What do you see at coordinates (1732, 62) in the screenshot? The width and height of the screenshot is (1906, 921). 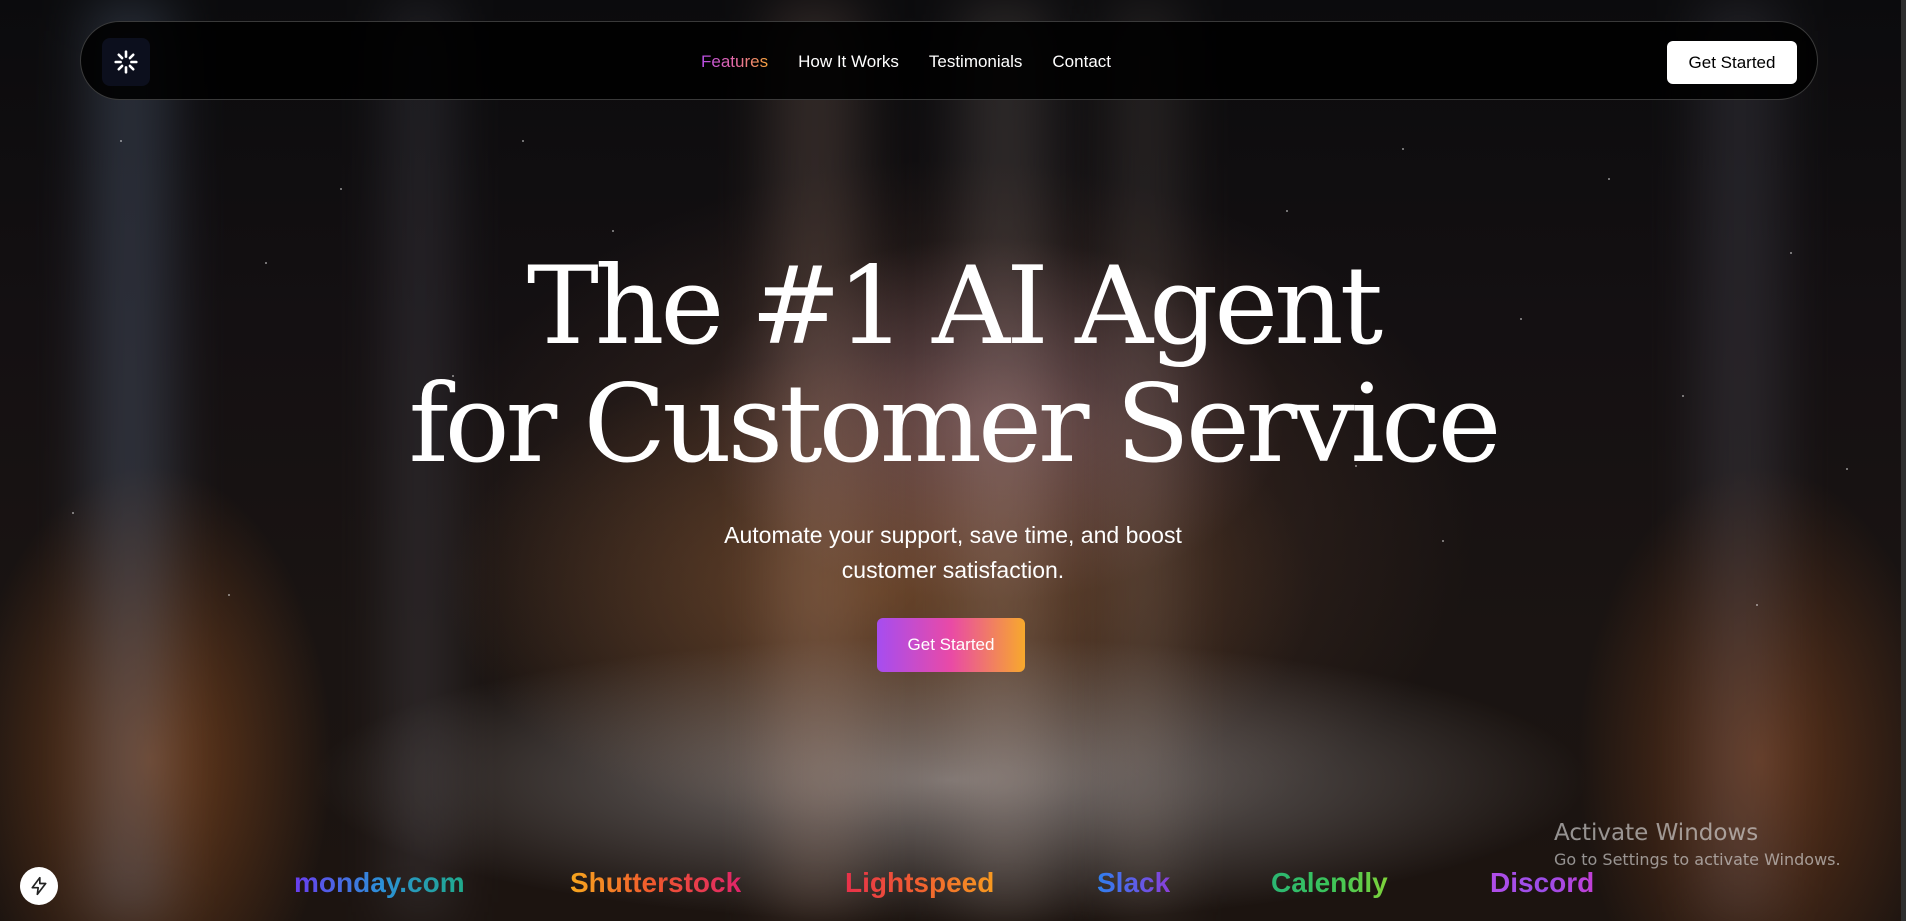 I see `nav-get-started-button: Get Started` at bounding box center [1732, 62].